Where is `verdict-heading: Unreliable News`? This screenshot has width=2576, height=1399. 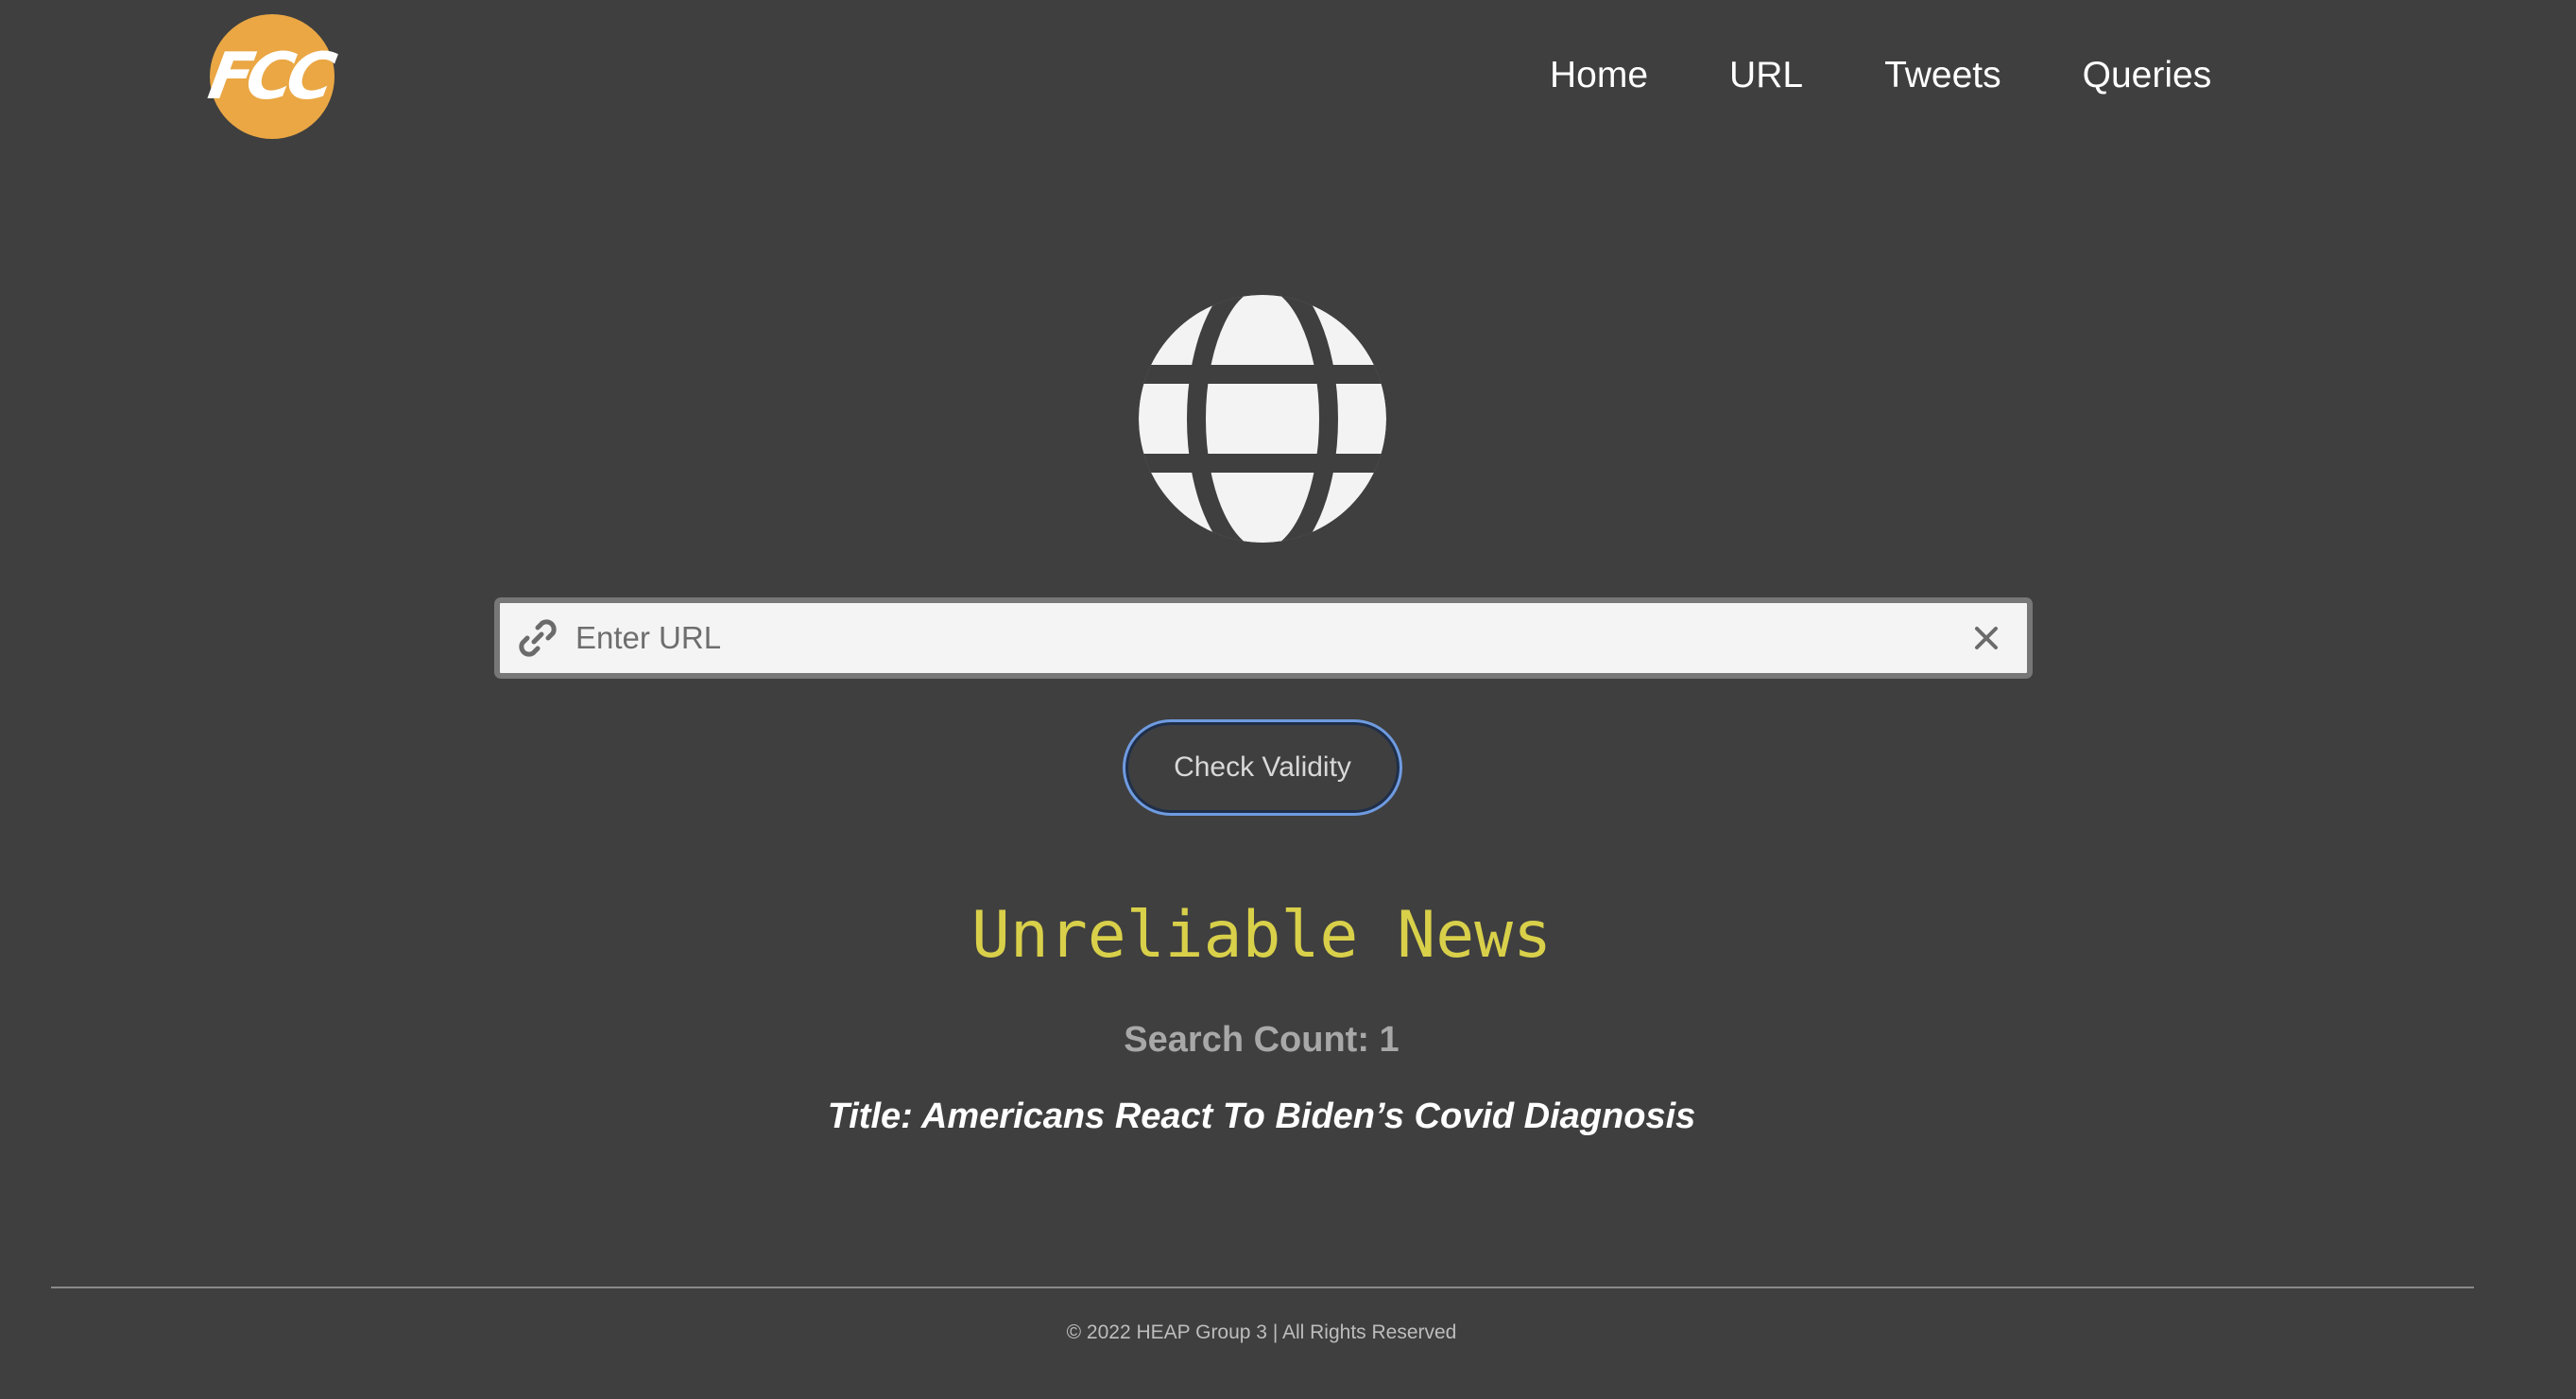
verdict-heading: Unreliable News is located at coordinates (1261, 935).